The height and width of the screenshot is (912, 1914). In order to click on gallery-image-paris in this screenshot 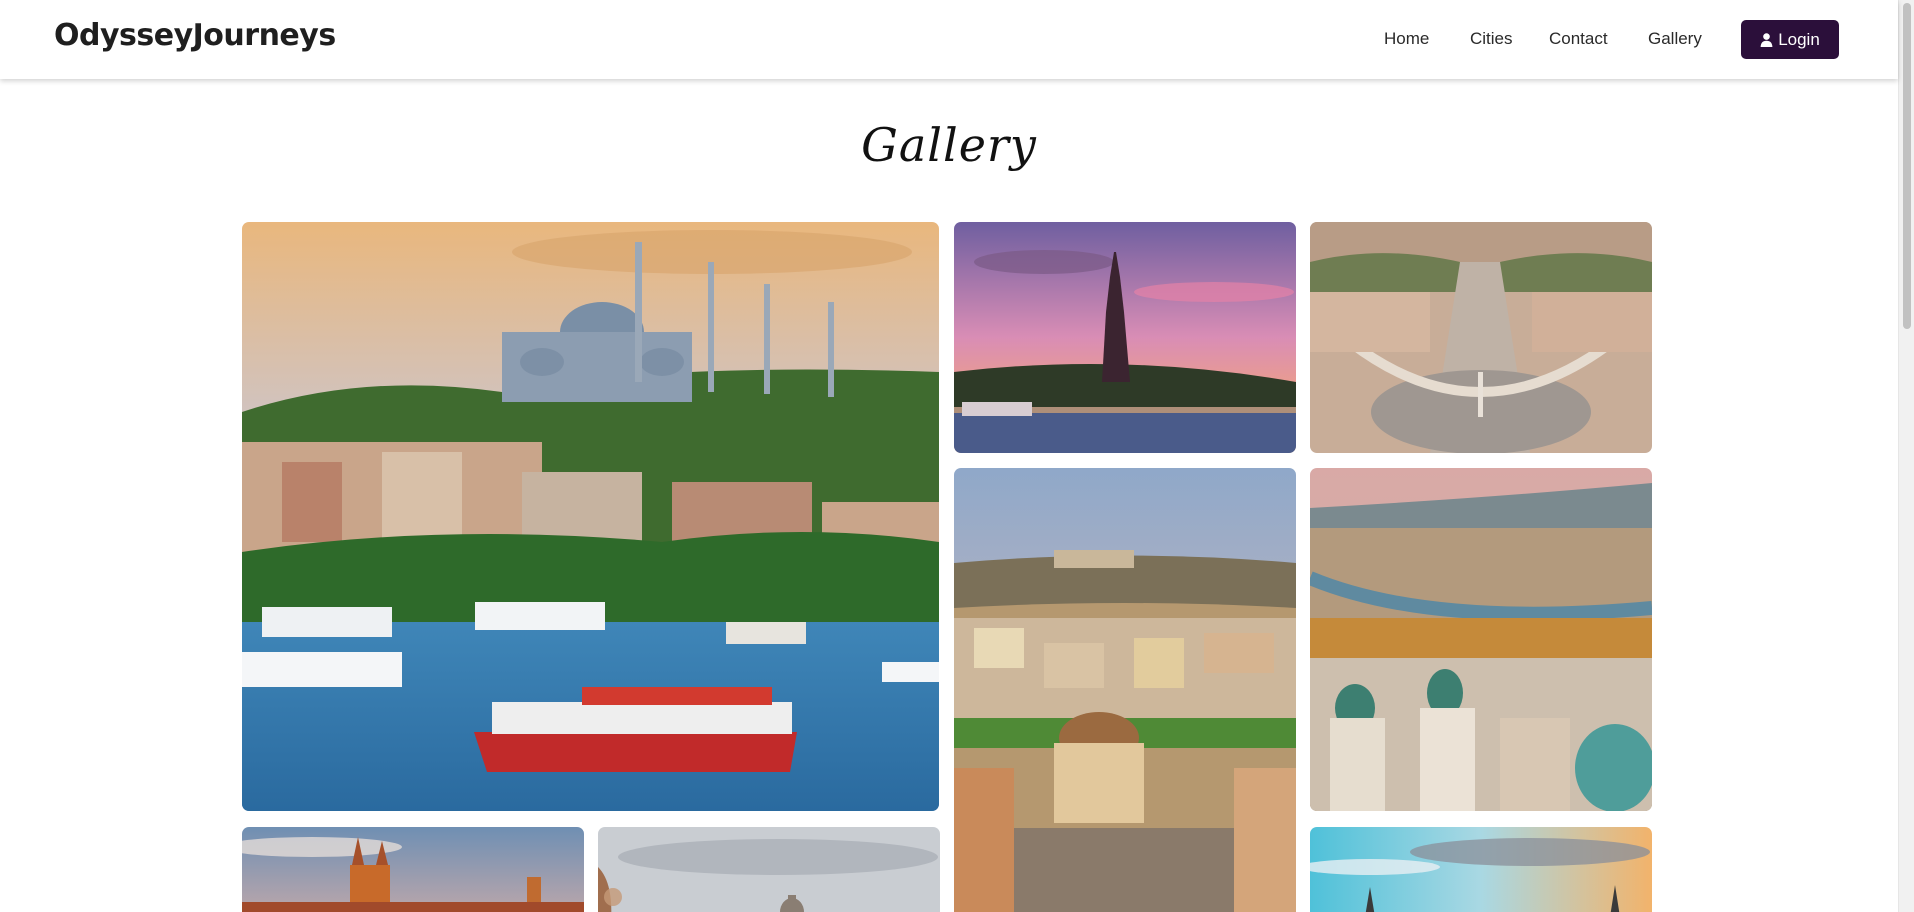, I will do `click(1125, 337)`.